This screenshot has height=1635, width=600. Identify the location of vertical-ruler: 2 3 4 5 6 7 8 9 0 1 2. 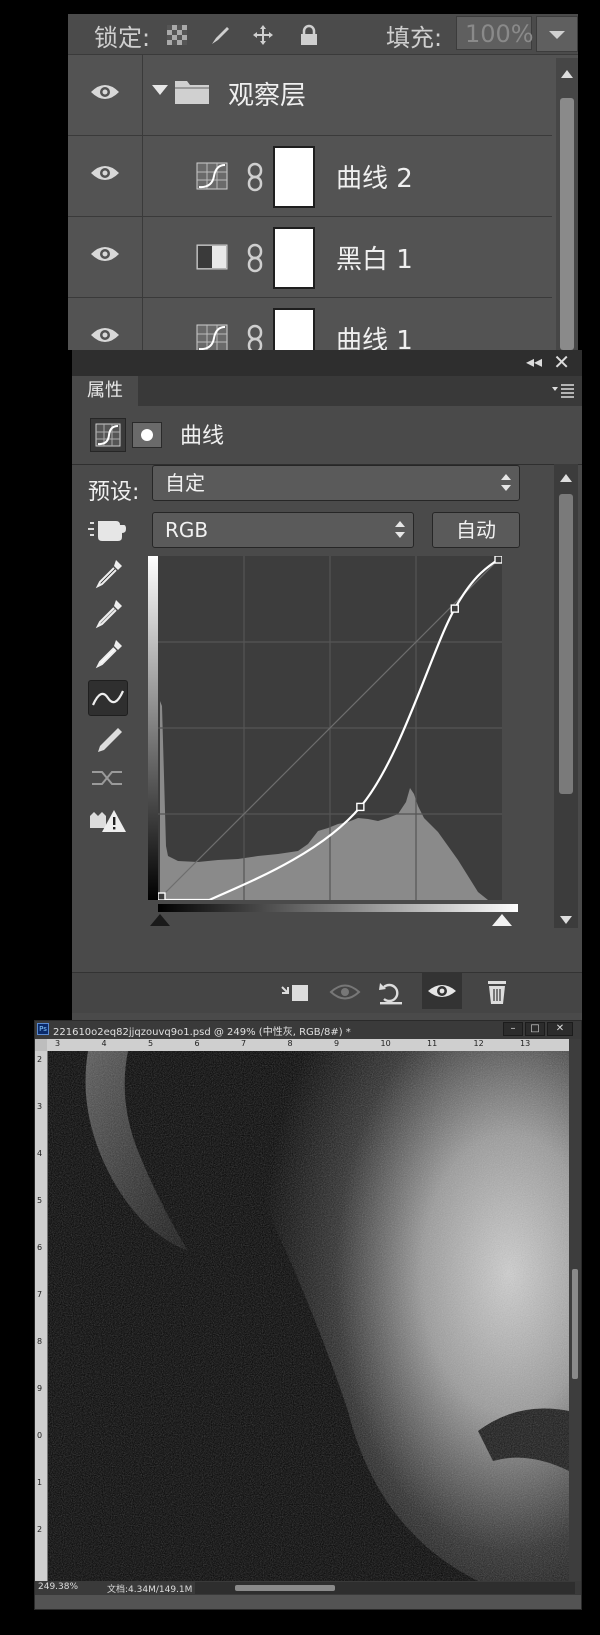
(41, 1316).